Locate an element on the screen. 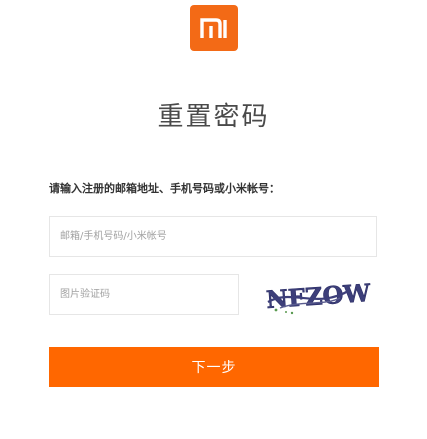 This screenshot has height=439, width=427. mi-logo-icon is located at coordinates (213, 28).